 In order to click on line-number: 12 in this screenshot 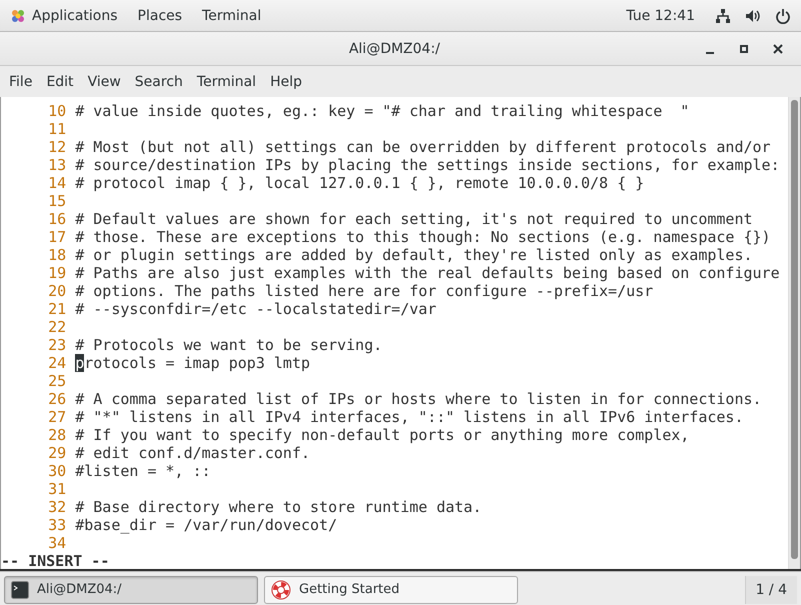, I will do `click(57, 147)`.